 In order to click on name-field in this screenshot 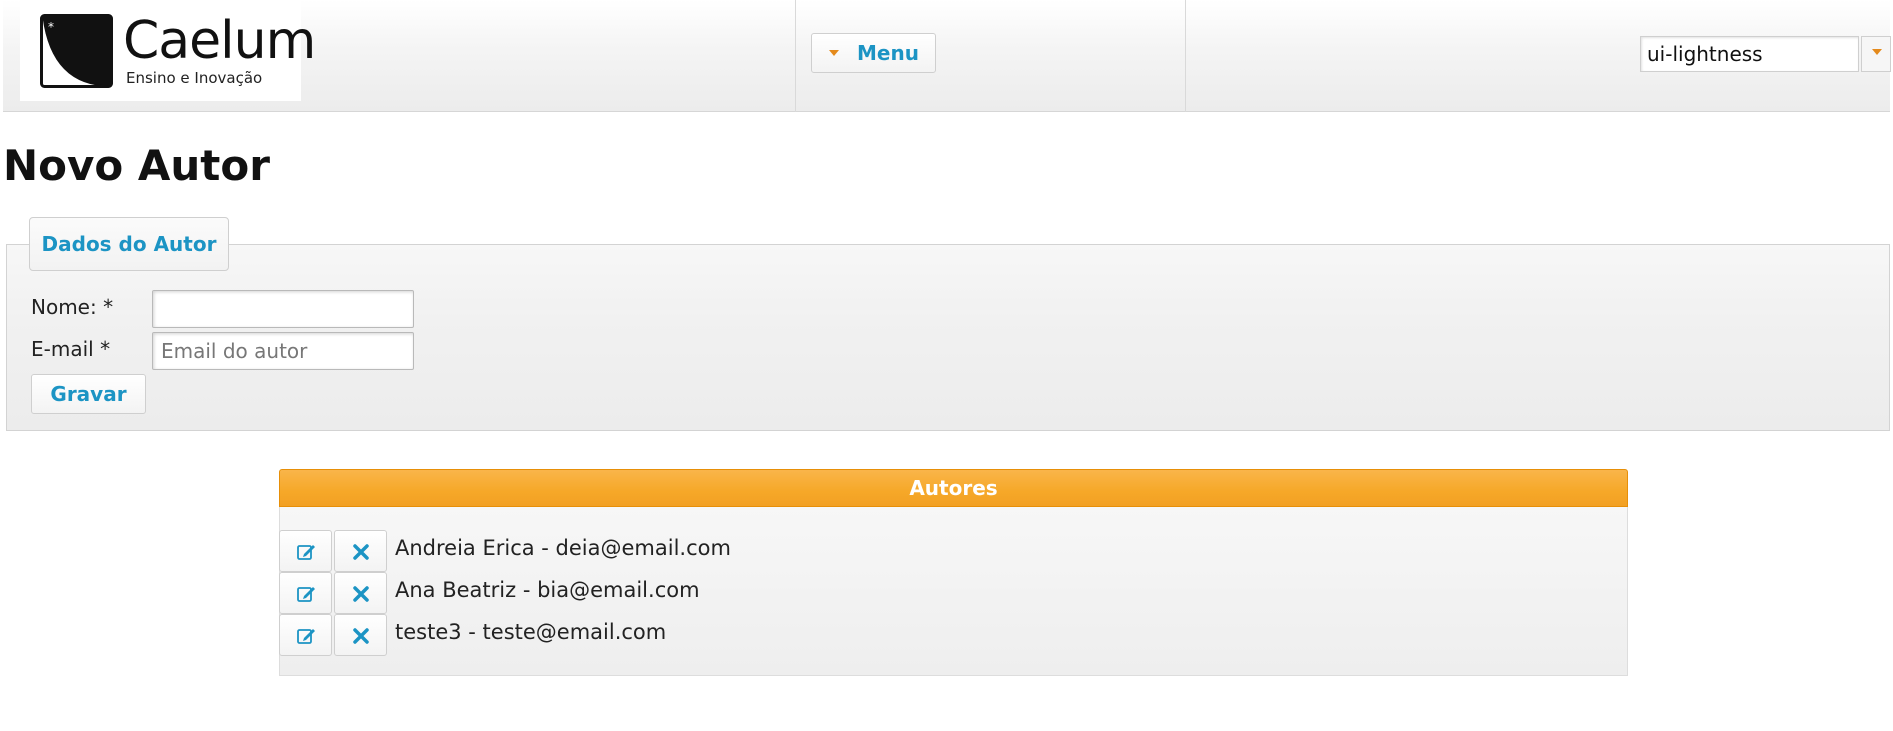, I will do `click(283, 309)`.